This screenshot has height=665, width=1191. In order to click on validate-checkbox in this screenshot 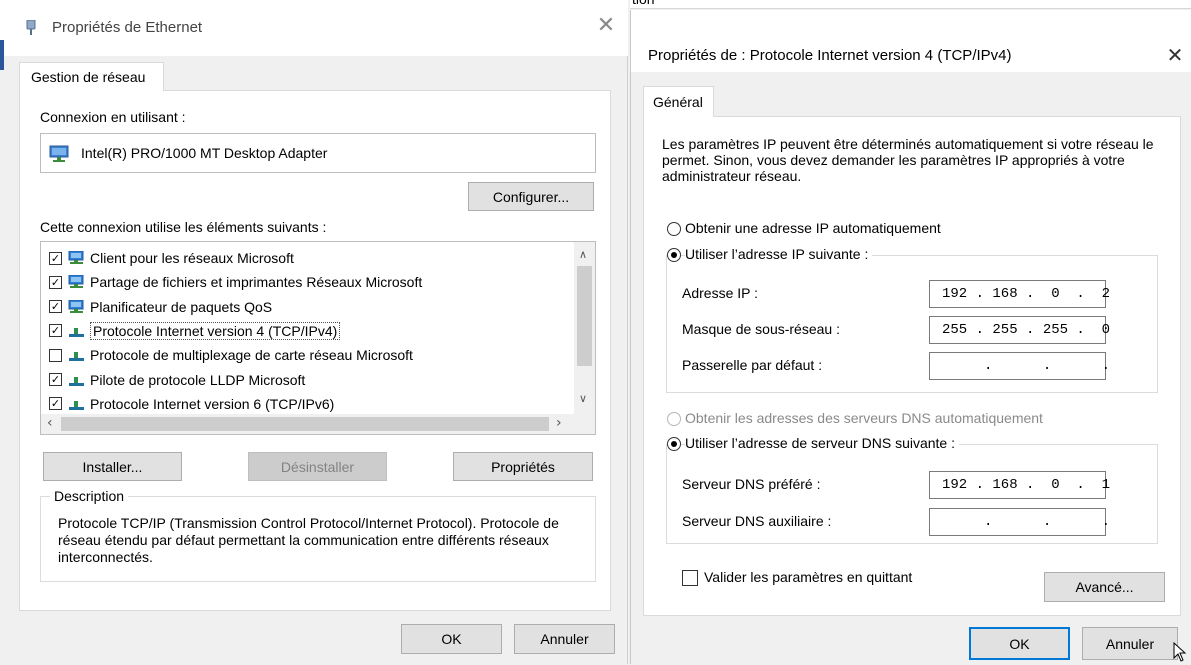, I will do `click(690, 578)`.